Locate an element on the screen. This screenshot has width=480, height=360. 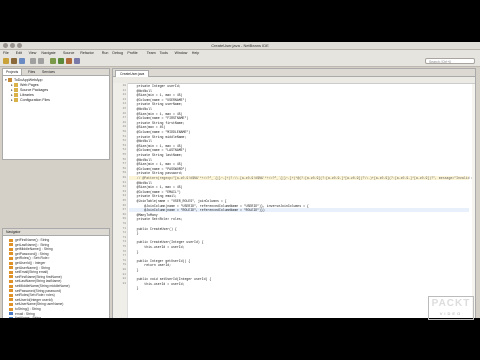
error-stripe is located at coordinates (473, 201).